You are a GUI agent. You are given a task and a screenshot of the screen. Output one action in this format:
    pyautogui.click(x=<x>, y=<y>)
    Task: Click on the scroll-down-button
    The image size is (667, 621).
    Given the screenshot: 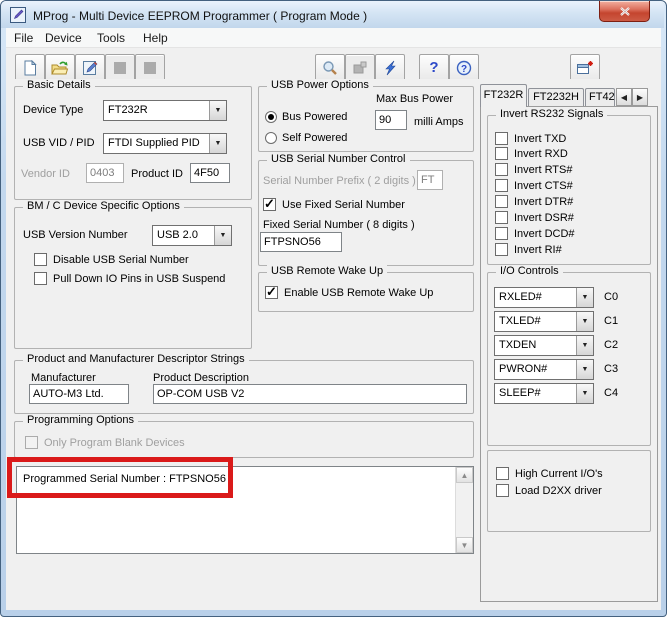 What is the action you would take?
    pyautogui.click(x=464, y=545)
    